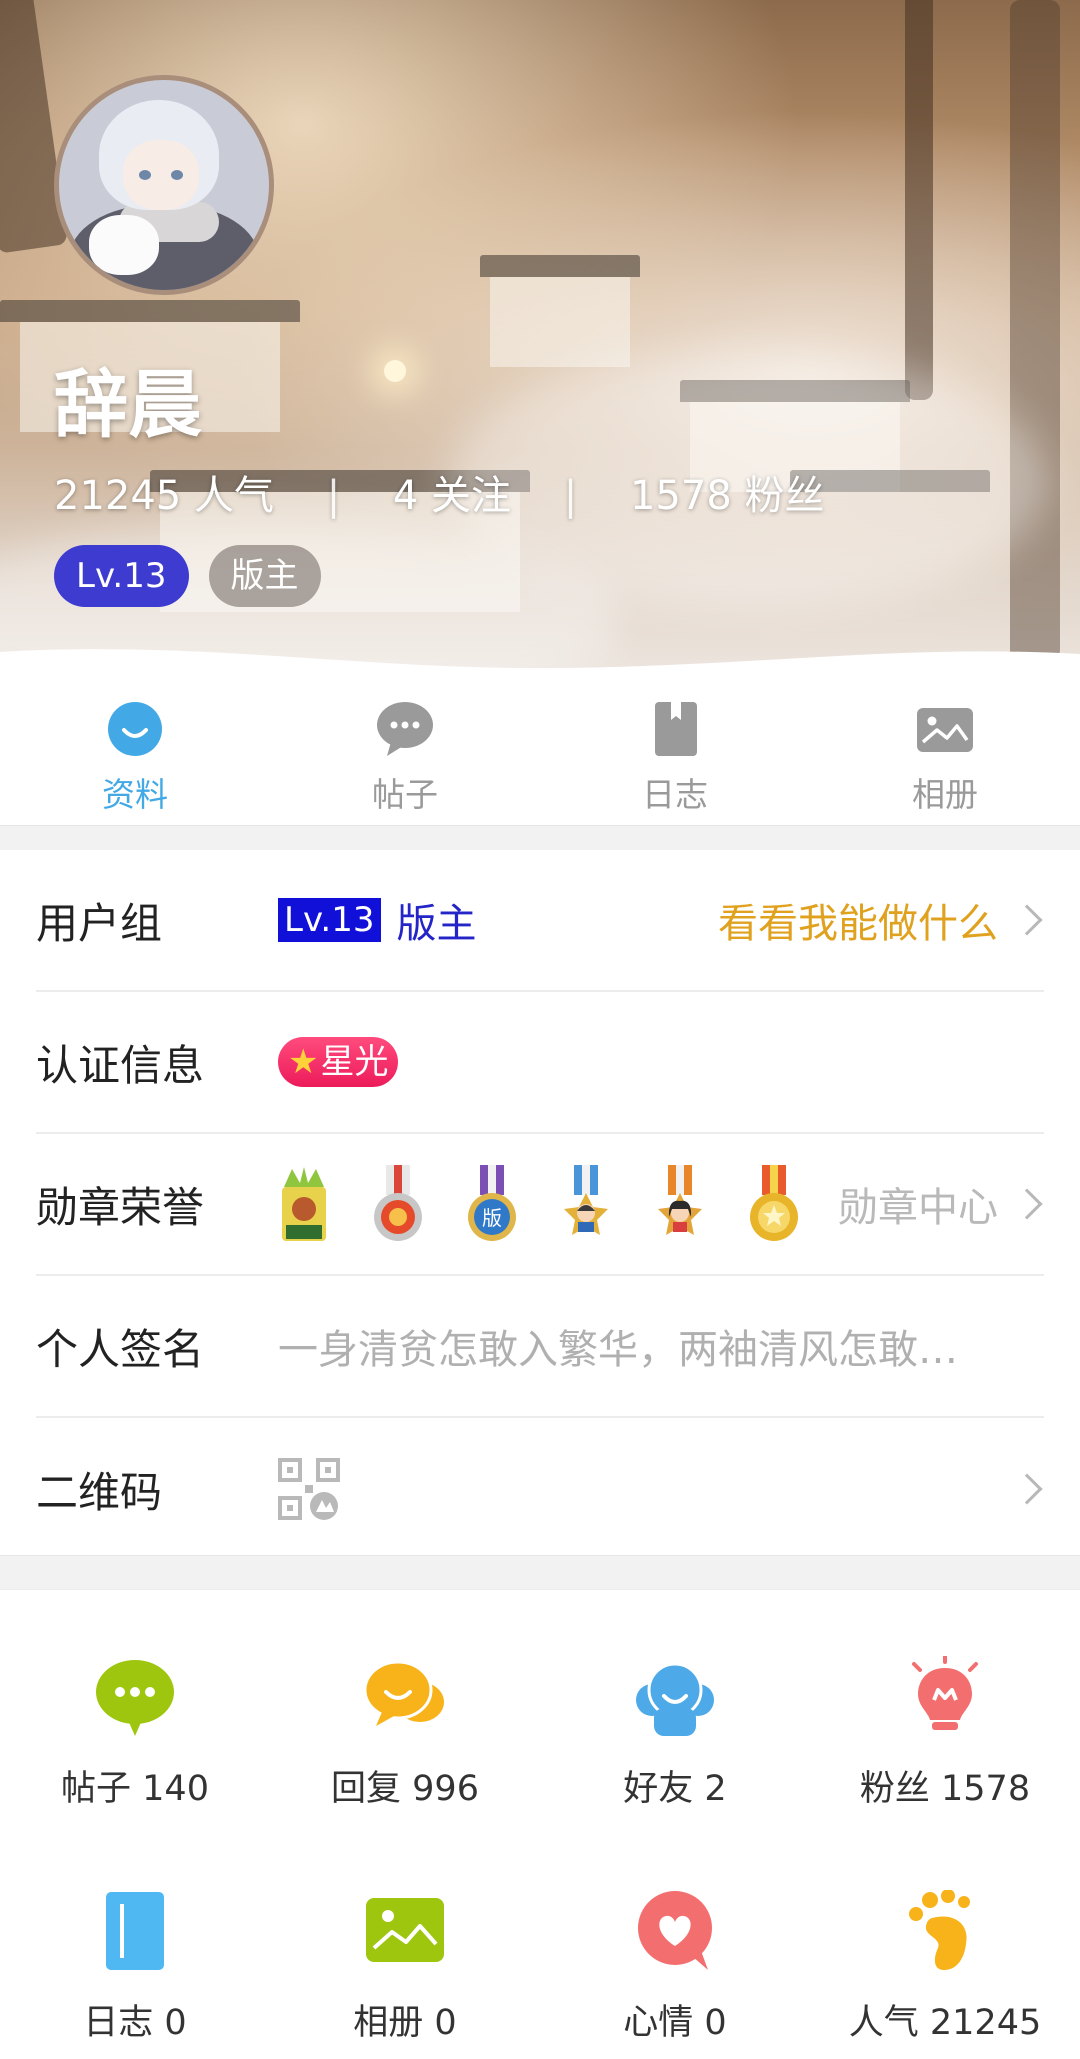  What do you see at coordinates (99, 923) in the screenshot?
I see `row-label: 用户组` at bounding box center [99, 923].